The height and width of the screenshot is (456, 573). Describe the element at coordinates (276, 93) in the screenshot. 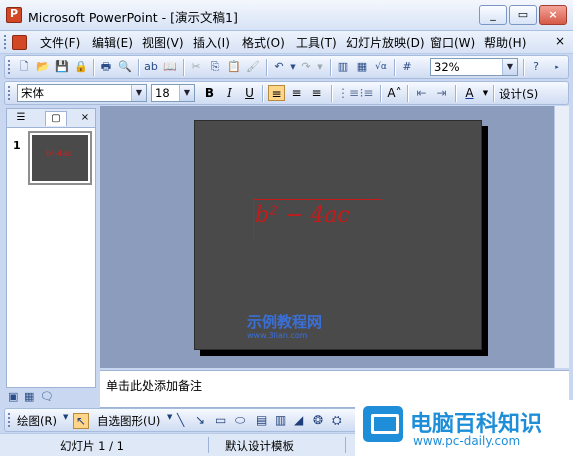

I see `align-left-button: ≡` at that location.